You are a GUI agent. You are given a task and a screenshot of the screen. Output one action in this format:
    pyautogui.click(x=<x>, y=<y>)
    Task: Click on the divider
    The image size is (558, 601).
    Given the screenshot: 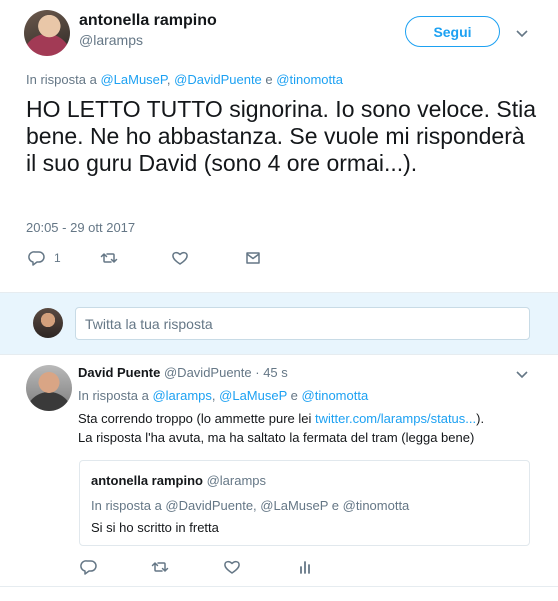 What is the action you would take?
    pyautogui.click(x=279, y=594)
    